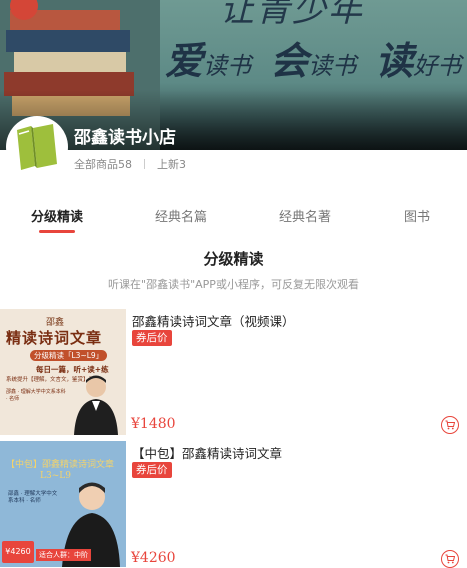  Describe the element at coordinates (292, 15) in the screenshot. I see `banner-slogan-top: 让青少年` at that location.